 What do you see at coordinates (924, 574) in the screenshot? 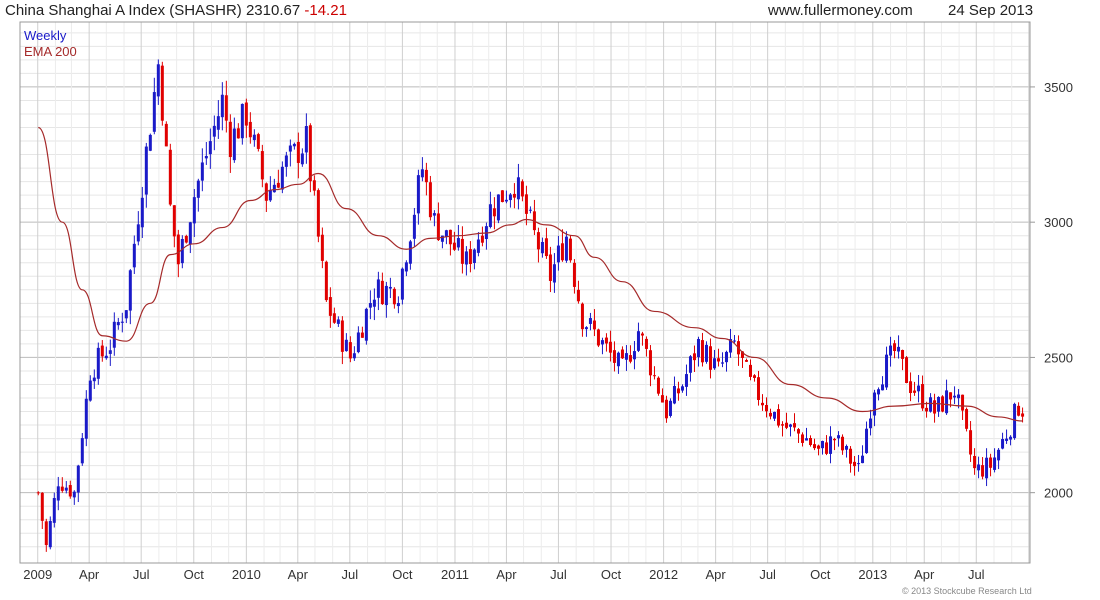
I see `x-tick-label: Apr` at bounding box center [924, 574].